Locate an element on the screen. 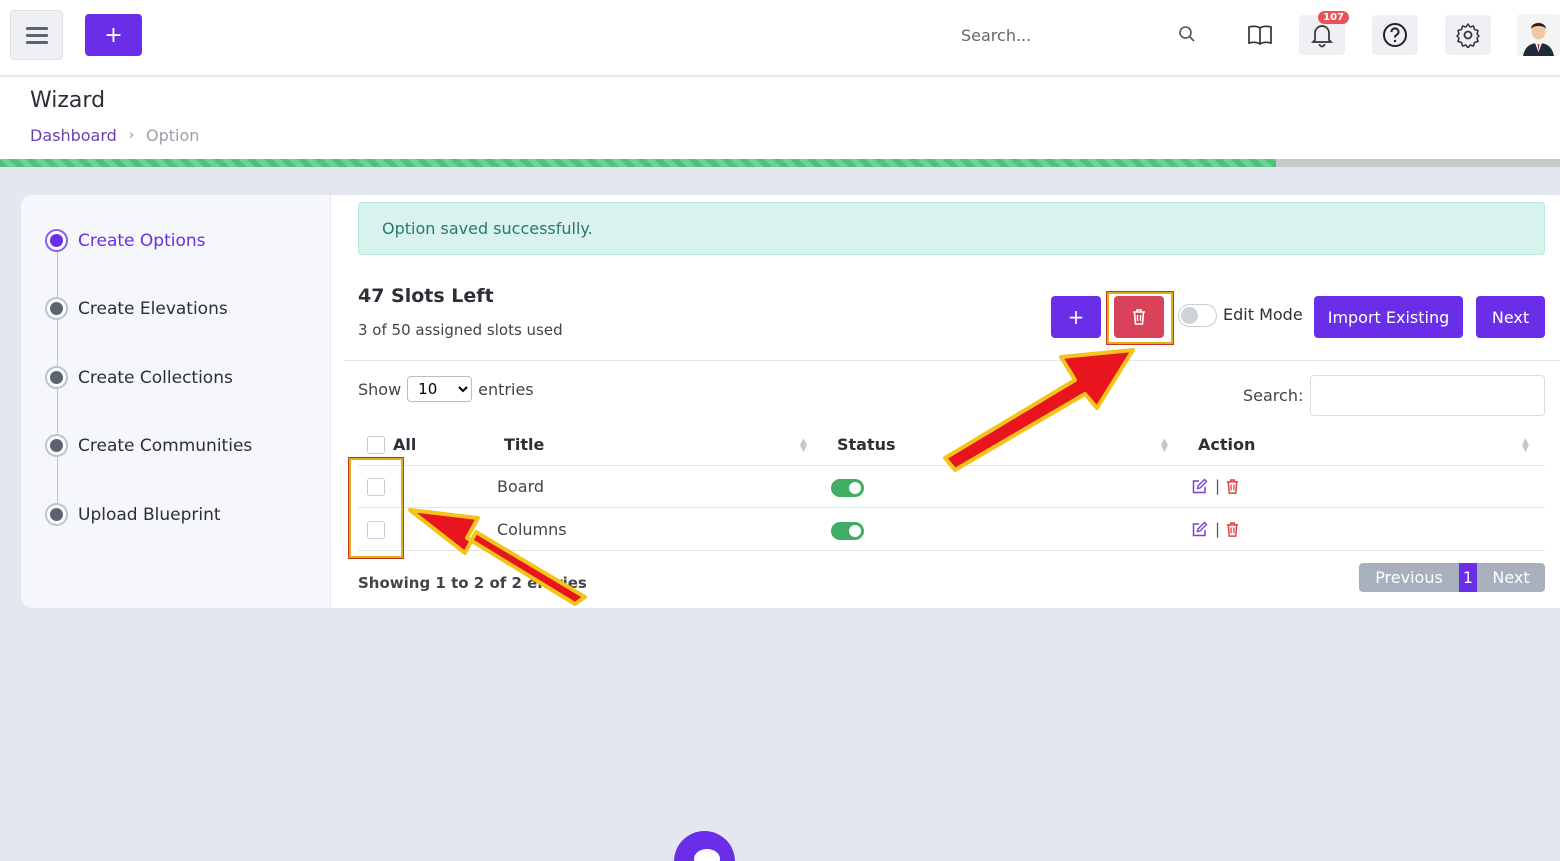 Image resolution: width=1560 pixels, height=861 pixels. step-label: Create Options is located at coordinates (142, 240).